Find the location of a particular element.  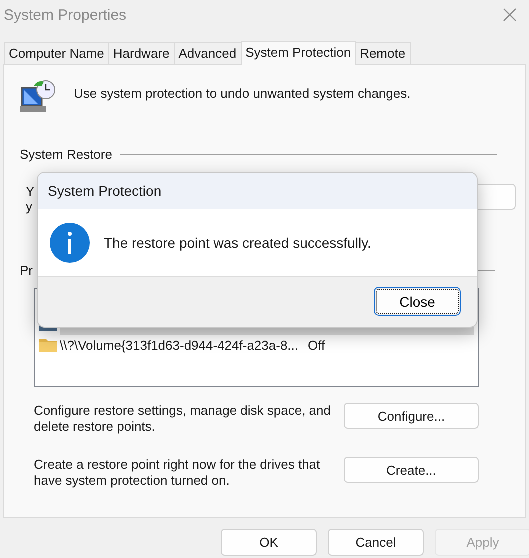

description-text: y is located at coordinates (30, 206).